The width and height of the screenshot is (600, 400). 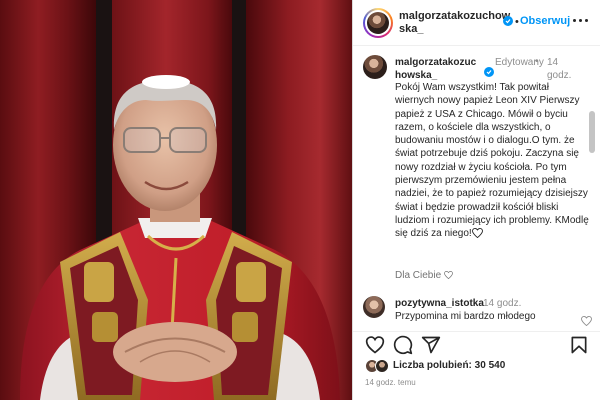 What do you see at coordinates (382, 366) in the screenshot?
I see `liker-avatar` at bounding box center [382, 366].